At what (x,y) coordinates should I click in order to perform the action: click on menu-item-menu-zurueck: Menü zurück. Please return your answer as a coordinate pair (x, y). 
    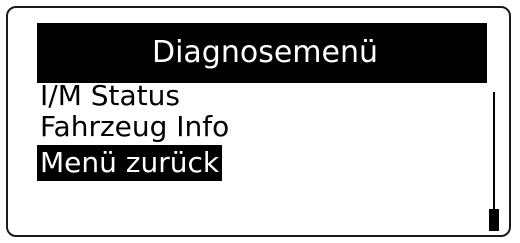
    Looking at the image, I should click on (257, 163).